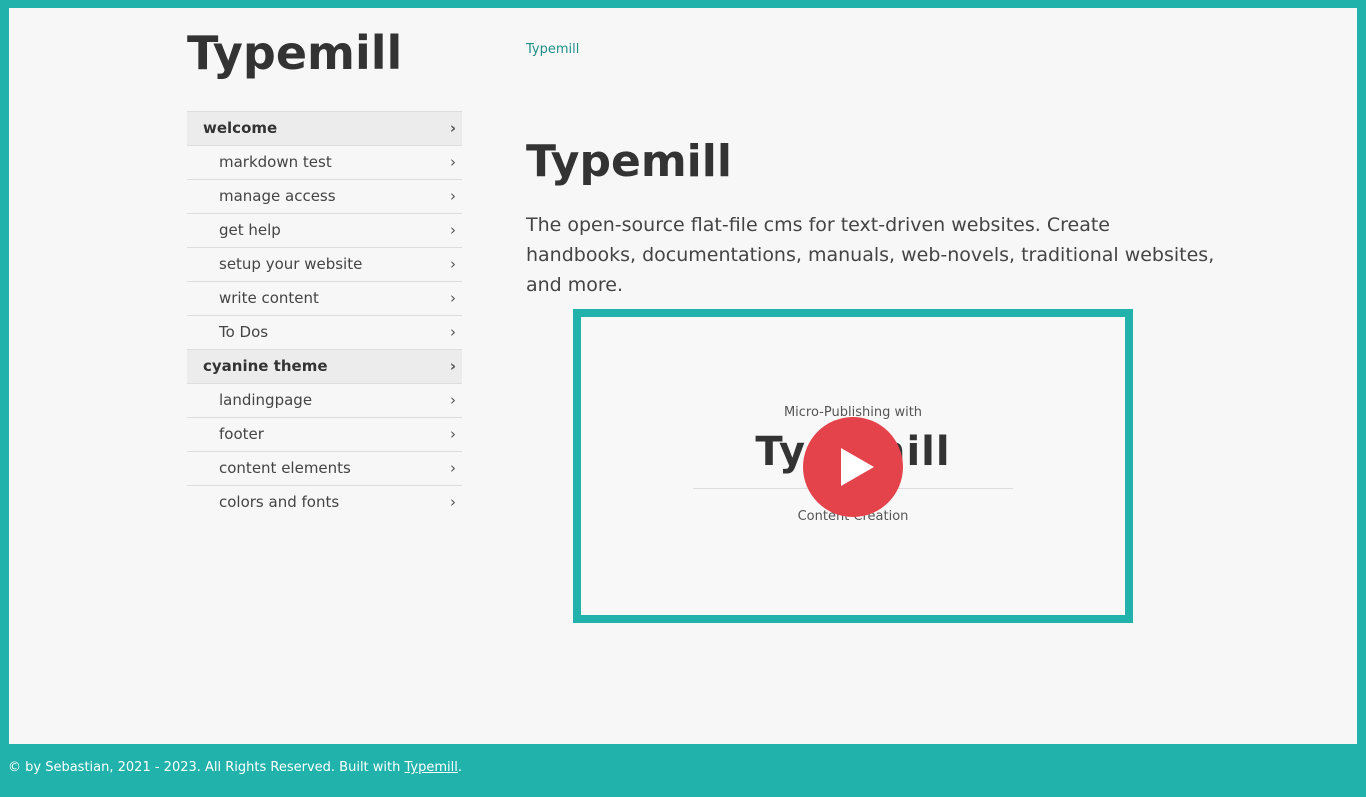 The height and width of the screenshot is (797, 1366). I want to click on nav-item-colors-and-fonts: colors and fonts ›, so click(324, 502).